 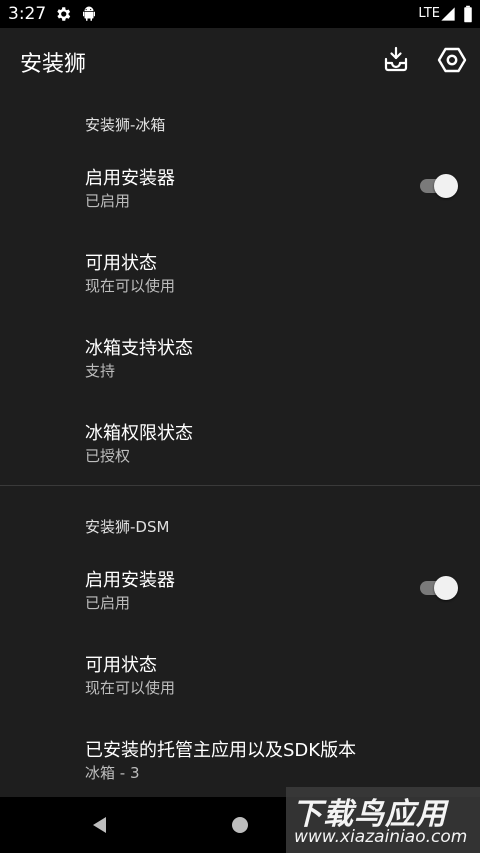 What do you see at coordinates (27, 14) in the screenshot?
I see `status-time: 3:27` at bounding box center [27, 14].